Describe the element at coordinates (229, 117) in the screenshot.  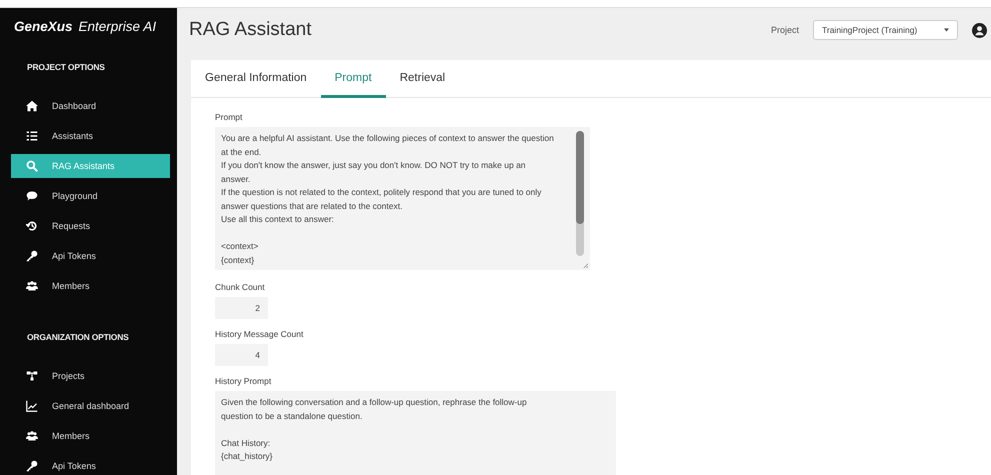
I see `field-label: Prompt` at that location.